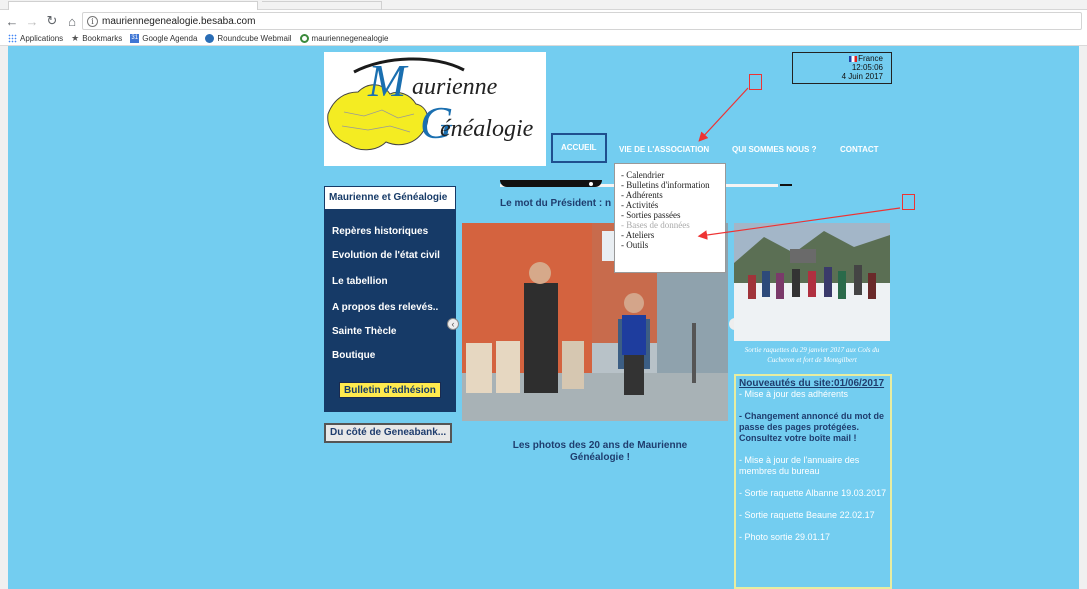 Image resolution: width=1087 pixels, height=589 pixels. What do you see at coordinates (254, 38) in the screenshot?
I see `bookmark-label: Roundcube Webmail` at bounding box center [254, 38].